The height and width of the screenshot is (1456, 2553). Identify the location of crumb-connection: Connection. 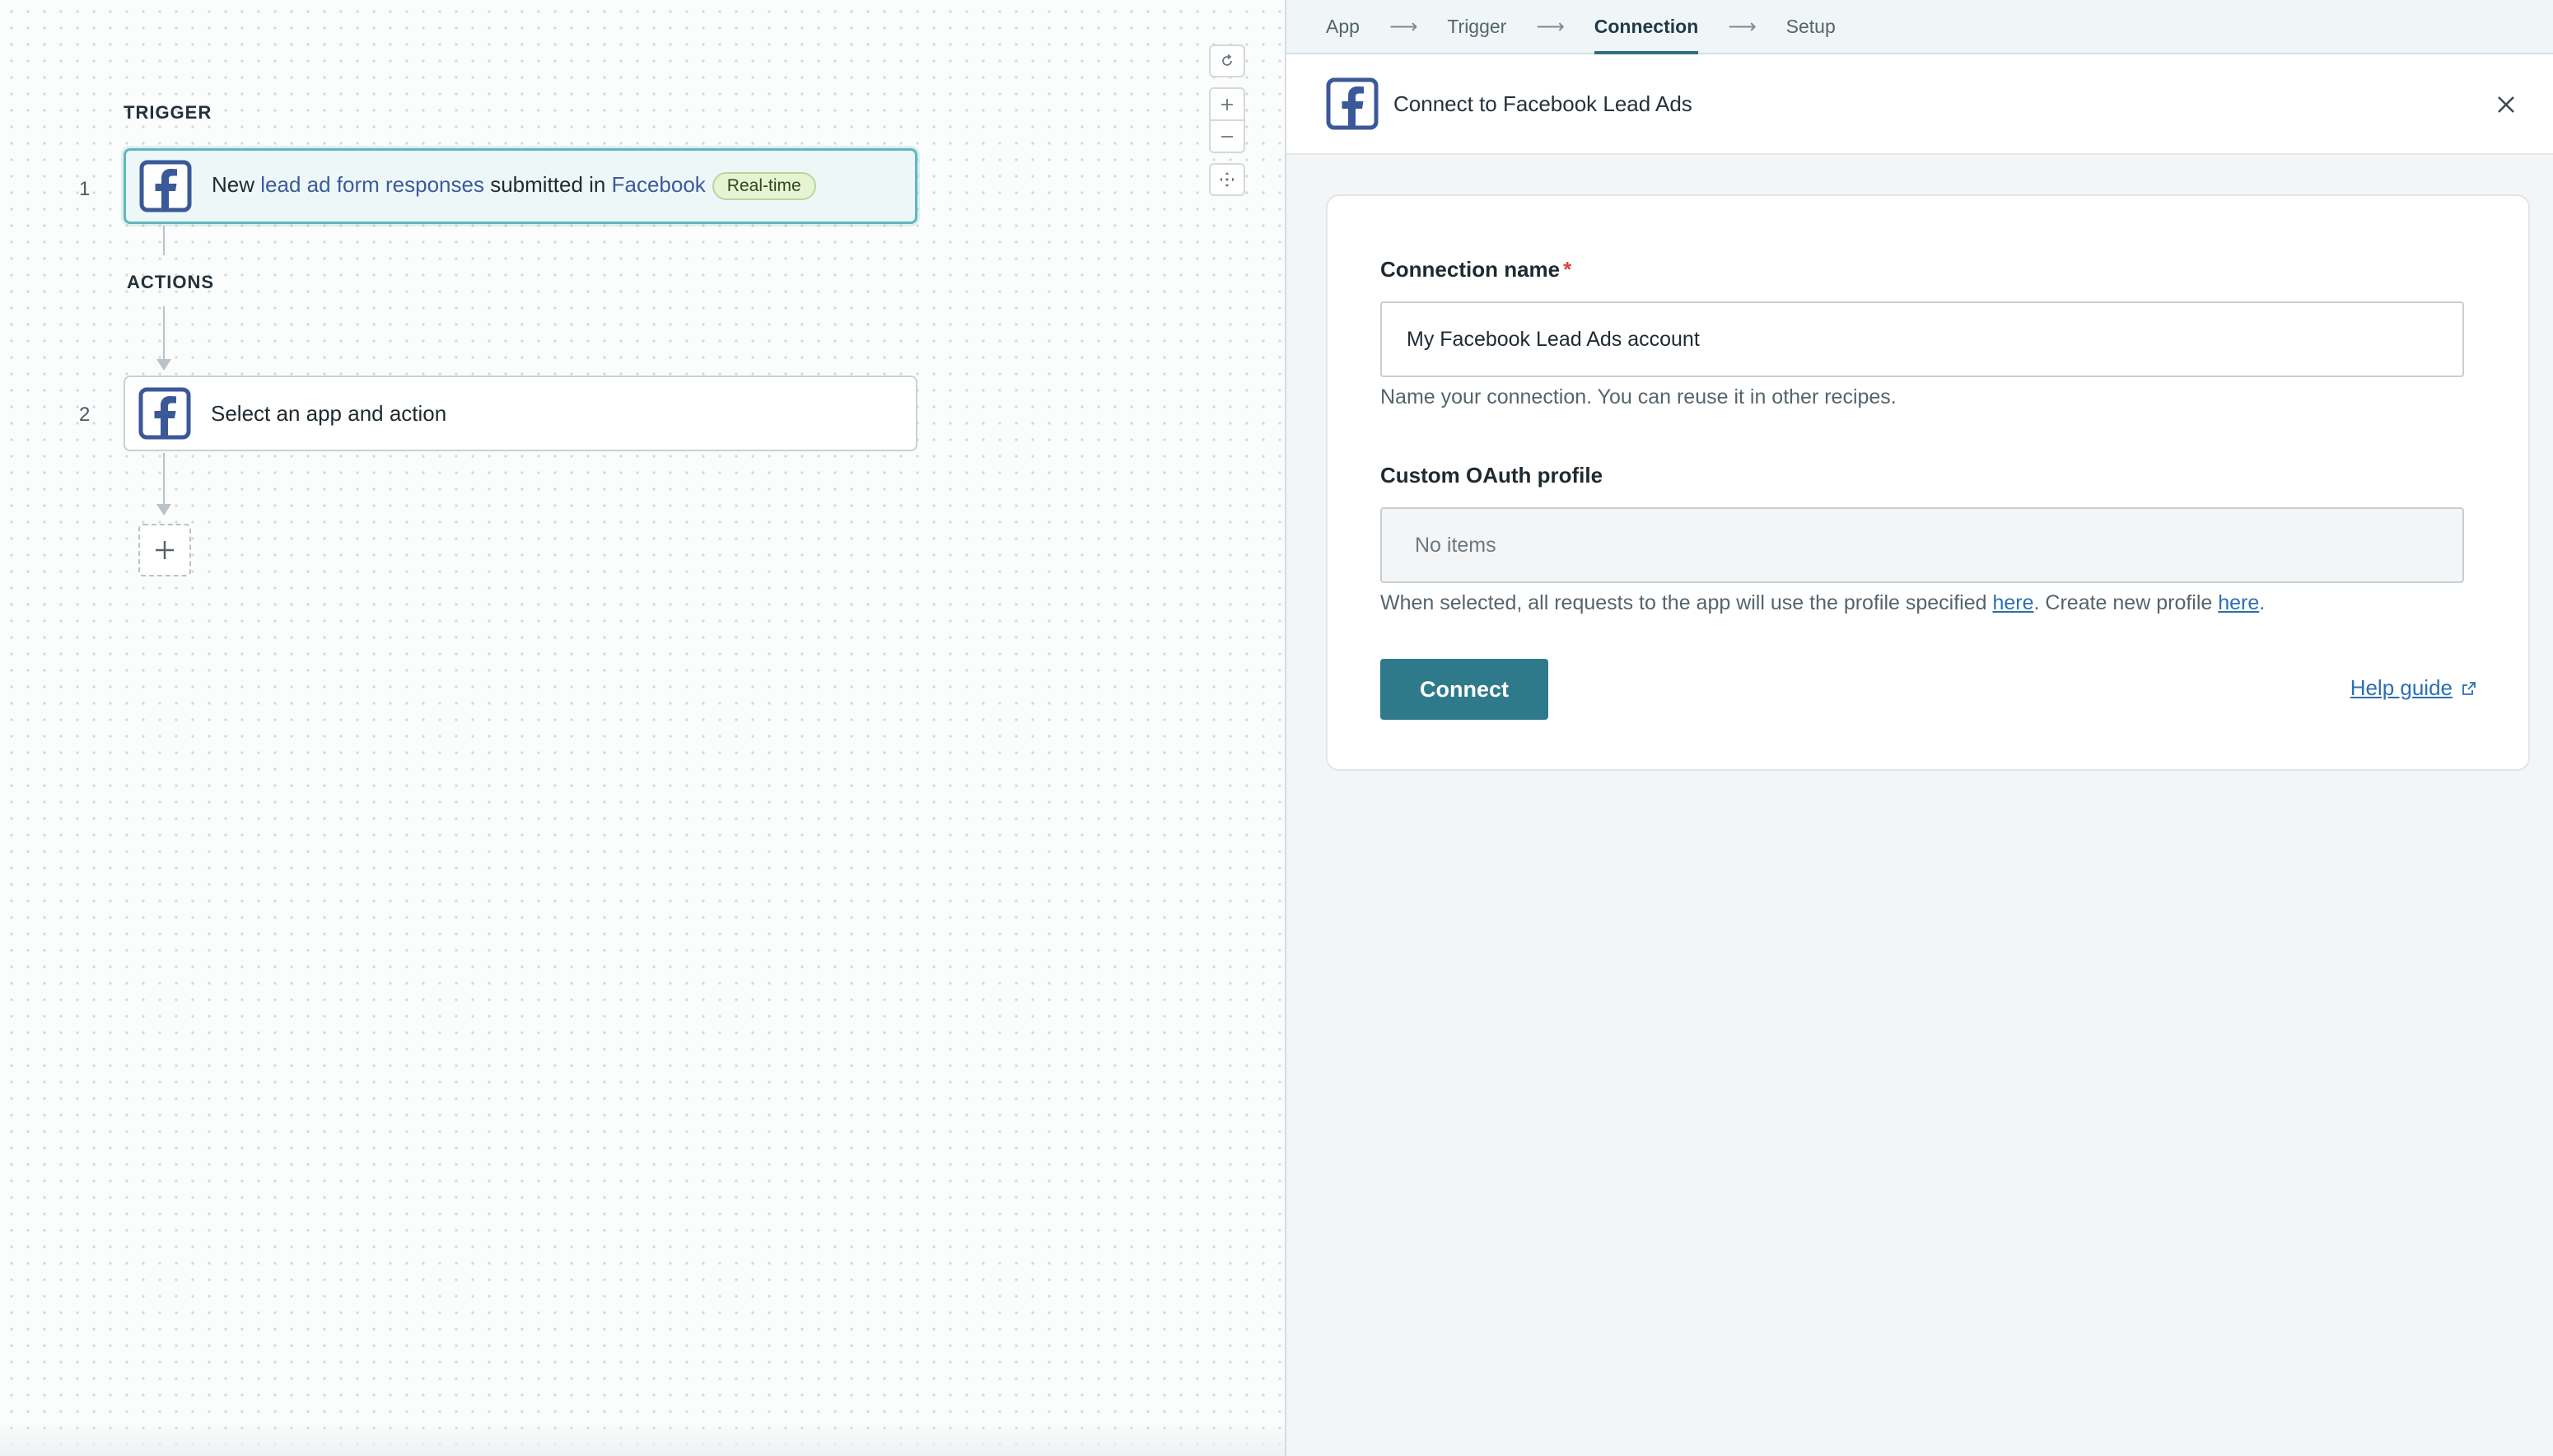
(1646, 27).